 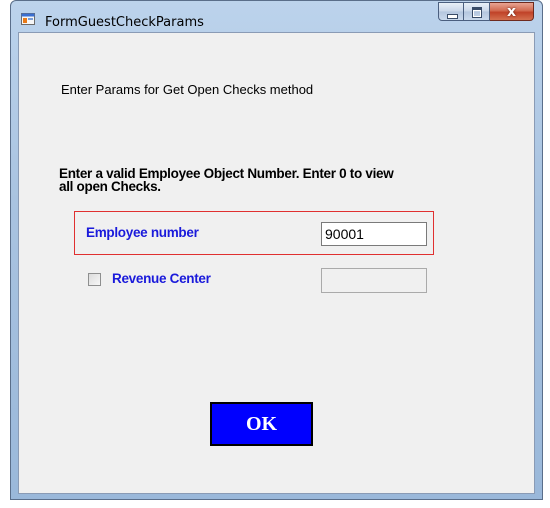 What do you see at coordinates (263, 280) in the screenshot?
I see `revenue-center-row: Revenue Center` at bounding box center [263, 280].